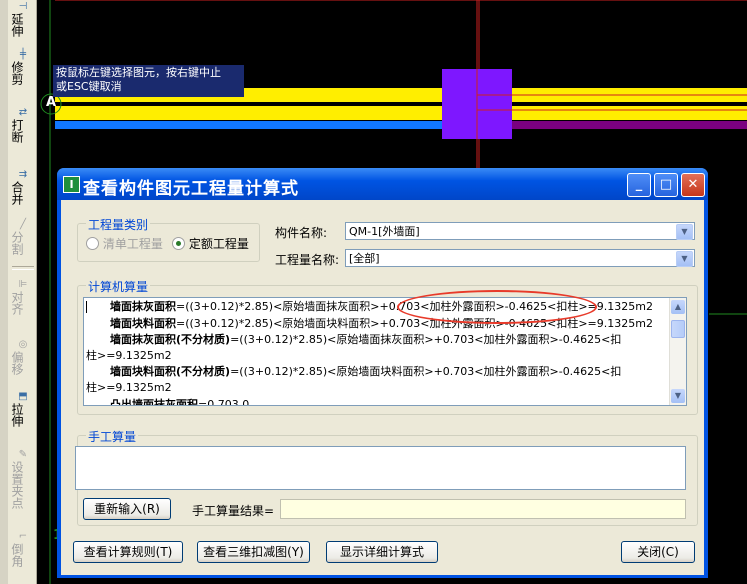  Describe the element at coordinates (132, 244) in the screenshot. I see `radio-list-quantity-label: 清单工程量` at that location.